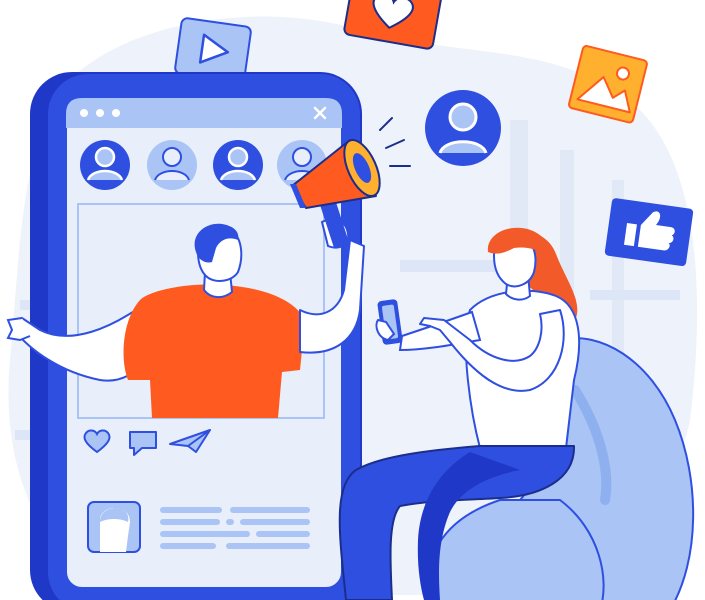 The height and width of the screenshot is (600, 705). I want to click on user-icon, so click(463, 128).